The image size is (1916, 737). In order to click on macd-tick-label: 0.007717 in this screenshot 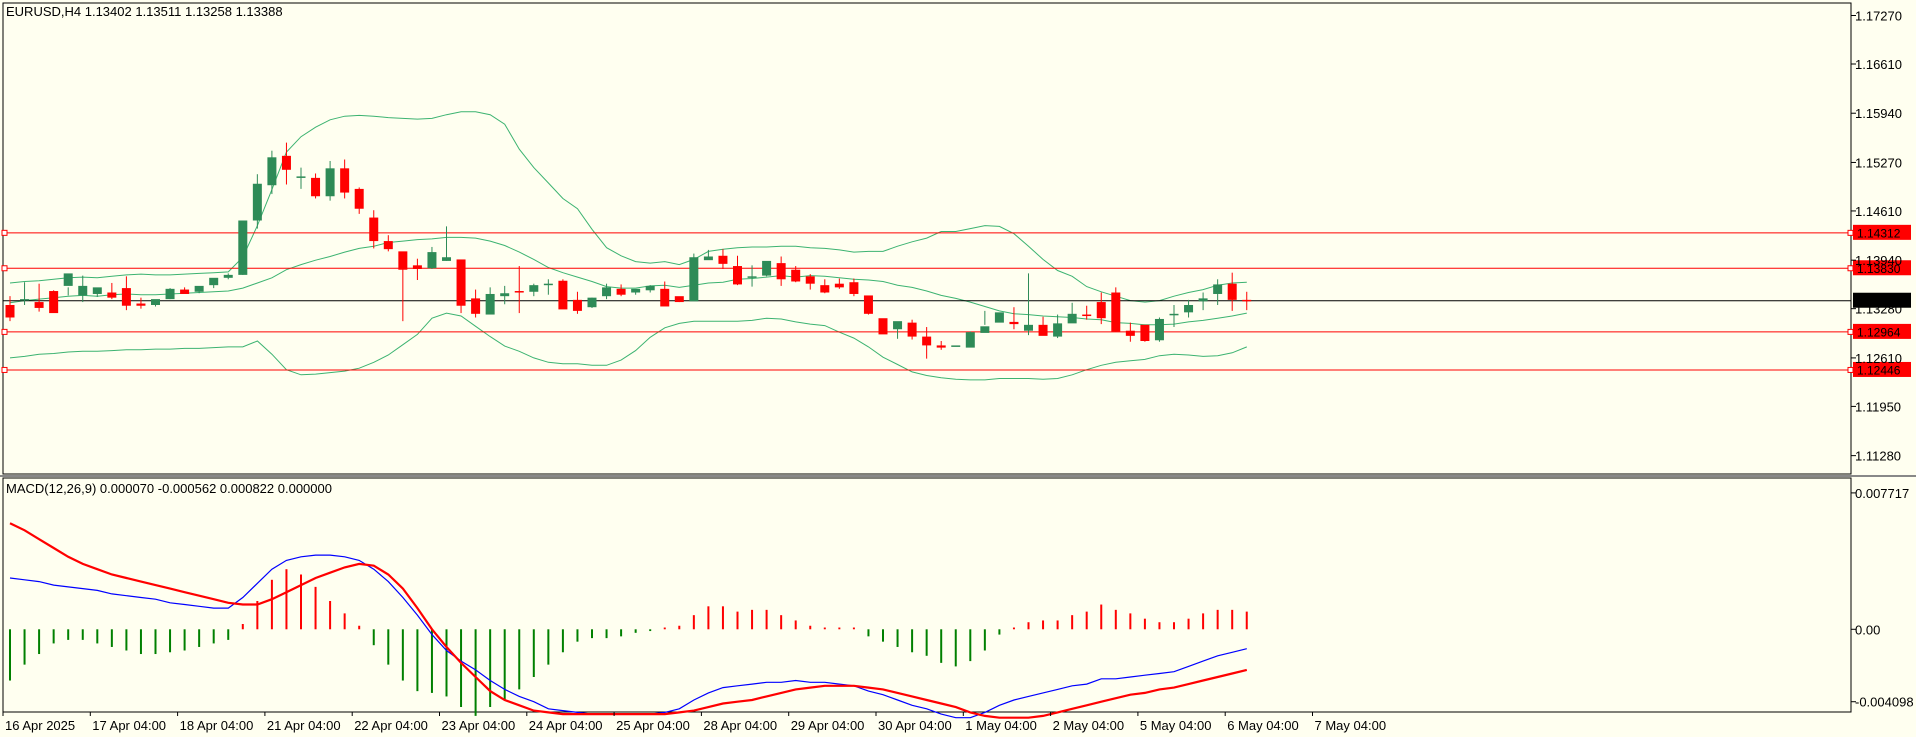, I will do `click(1882, 493)`.